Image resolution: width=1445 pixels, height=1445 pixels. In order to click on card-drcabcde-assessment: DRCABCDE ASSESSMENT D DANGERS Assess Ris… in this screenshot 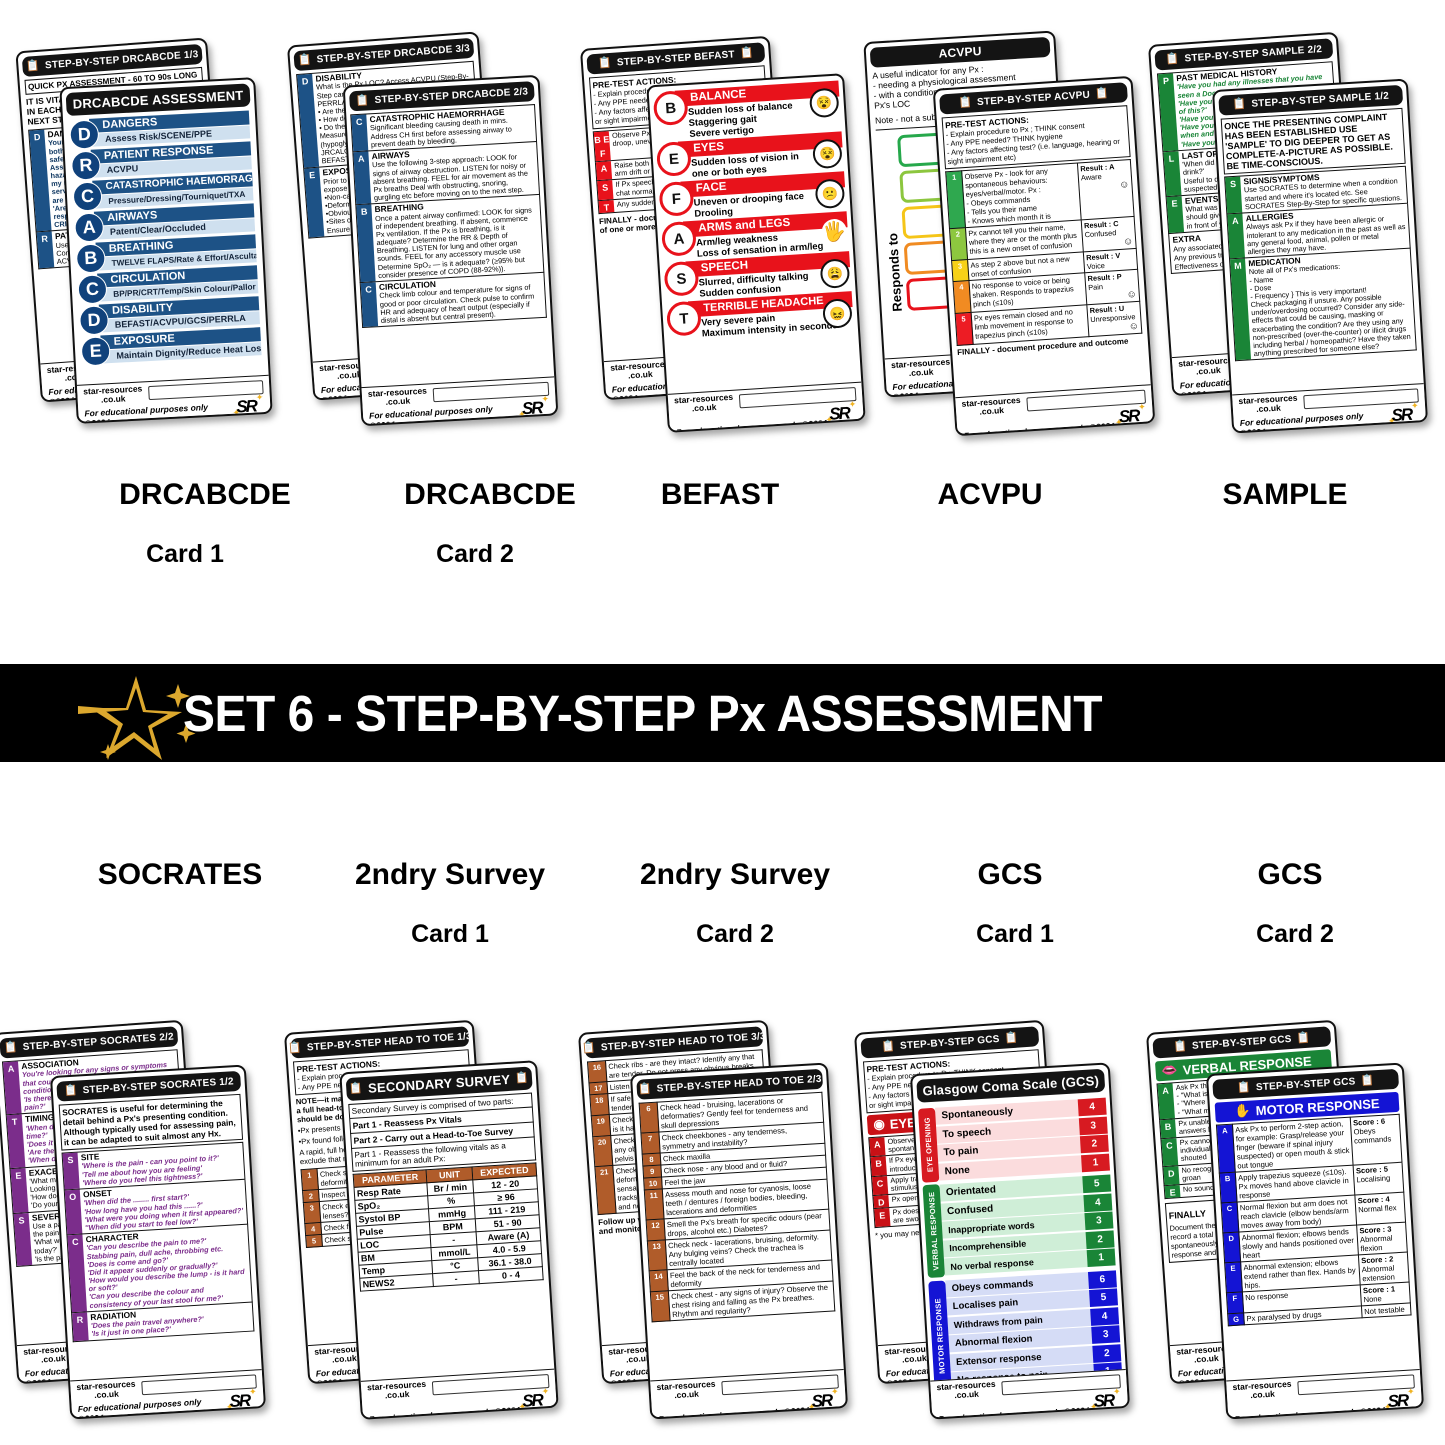, I will do `click(166, 250)`.